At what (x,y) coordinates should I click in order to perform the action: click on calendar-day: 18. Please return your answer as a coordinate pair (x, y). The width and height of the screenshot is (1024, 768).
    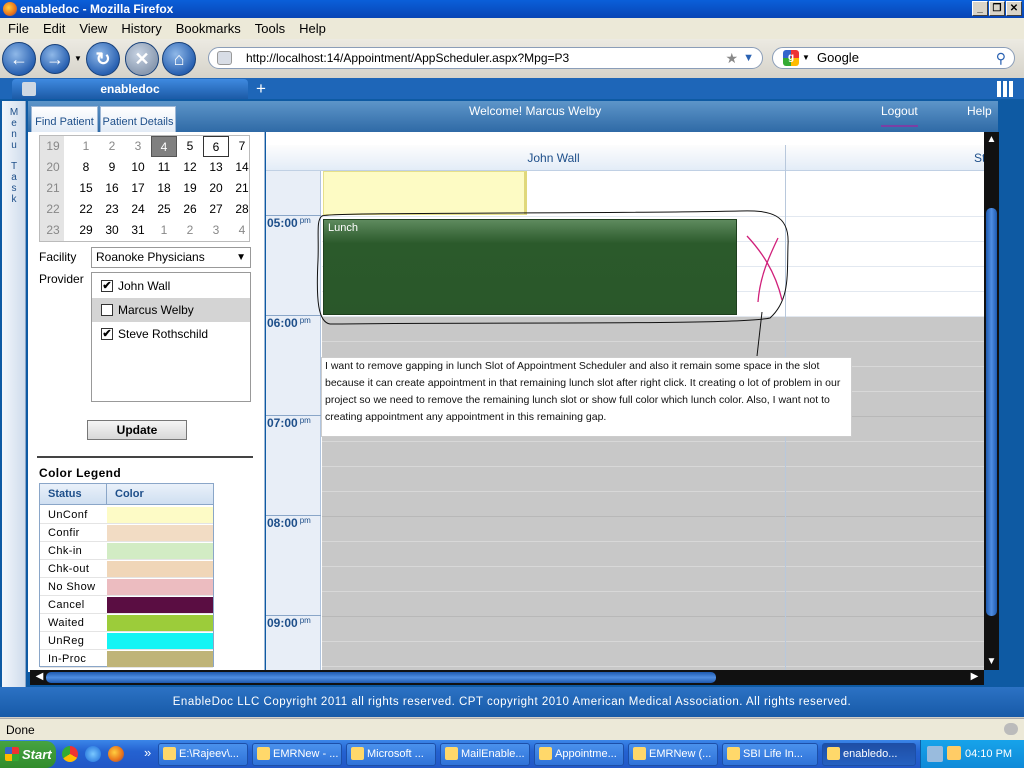
    Looking at the image, I should click on (164, 188).